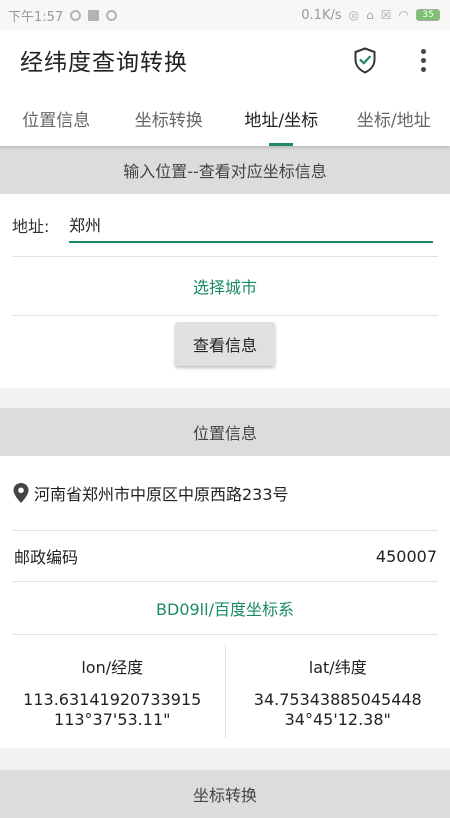 Image resolution: width=450 pixels, height=818 pixels. I want to click on location-address-row: 河南省郑州市中原区中原西路233号, so click(225, 493).